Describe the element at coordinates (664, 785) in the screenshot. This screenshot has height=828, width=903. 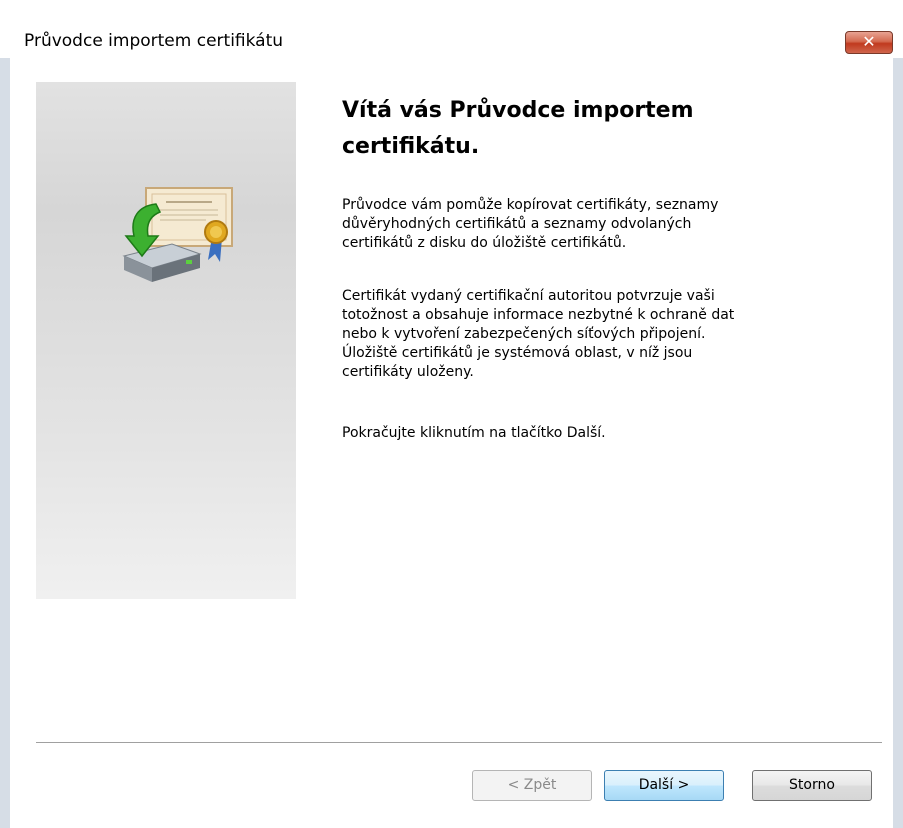
I see `next-button: Další >` at that location.